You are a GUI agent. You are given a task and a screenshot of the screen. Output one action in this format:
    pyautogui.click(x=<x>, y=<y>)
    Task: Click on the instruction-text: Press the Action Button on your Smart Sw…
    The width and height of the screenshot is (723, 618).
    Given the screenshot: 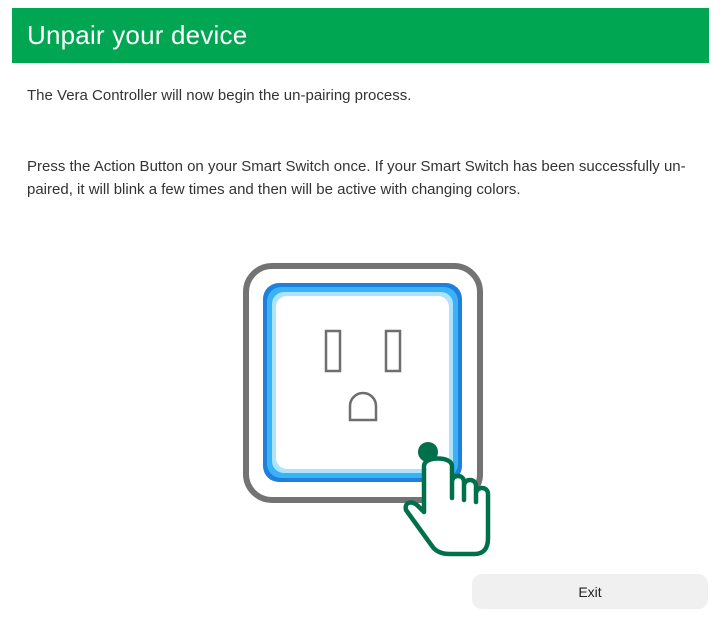 What is the action you would take?
    pyautogui.click(x=356, y=178)
    